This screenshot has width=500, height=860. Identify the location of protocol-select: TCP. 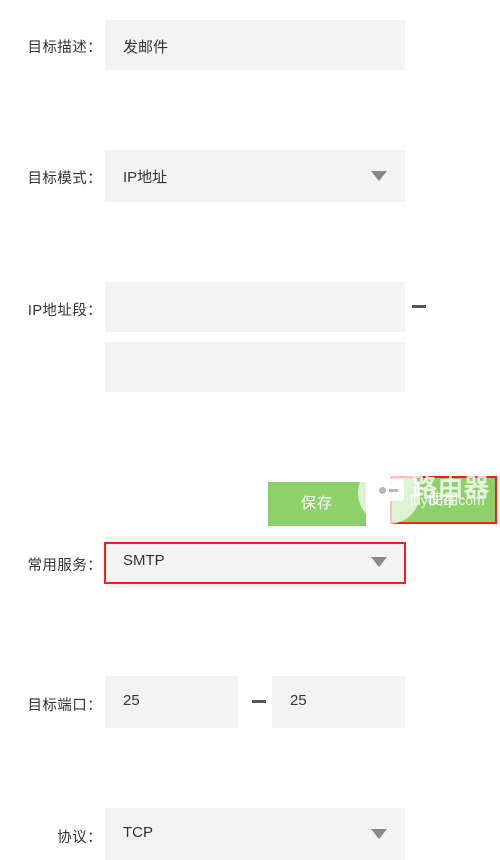
(255, 834).